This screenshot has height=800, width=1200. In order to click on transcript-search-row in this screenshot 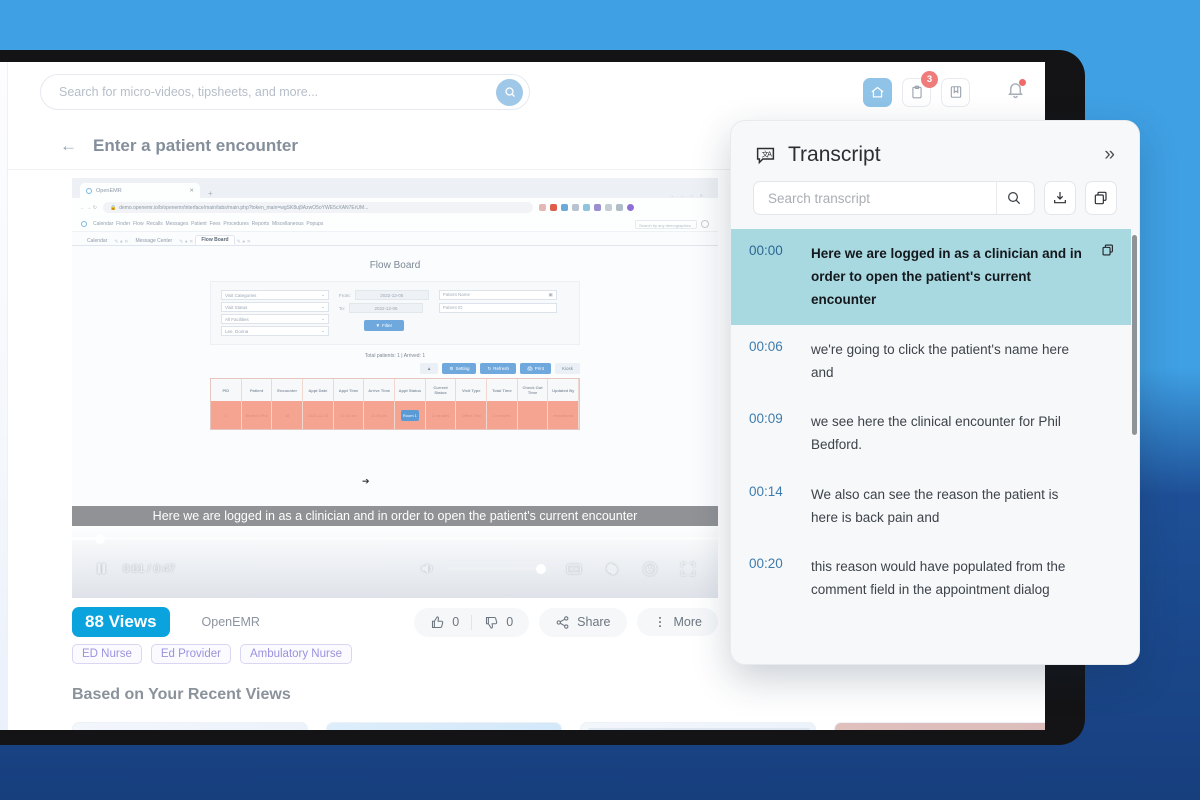, I will do `click(935, 205)`.